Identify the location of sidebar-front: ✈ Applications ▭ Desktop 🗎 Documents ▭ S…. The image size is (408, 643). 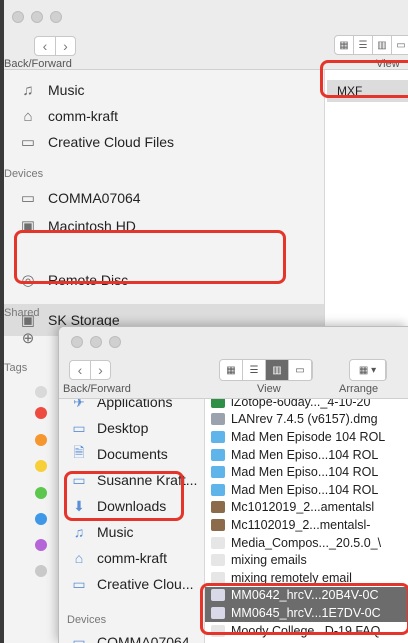
(131, 521).